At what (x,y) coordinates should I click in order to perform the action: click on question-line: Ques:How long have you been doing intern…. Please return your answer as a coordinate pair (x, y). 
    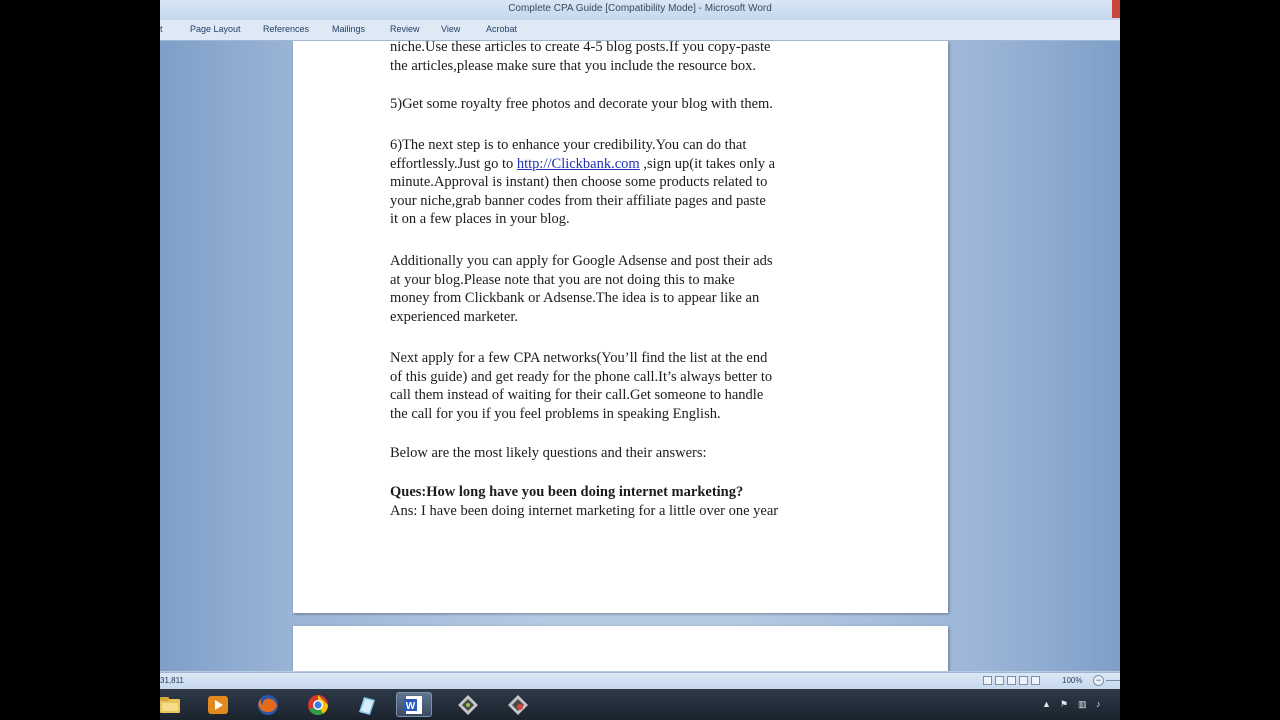
    Looking at the image, I should click on (567, 492).